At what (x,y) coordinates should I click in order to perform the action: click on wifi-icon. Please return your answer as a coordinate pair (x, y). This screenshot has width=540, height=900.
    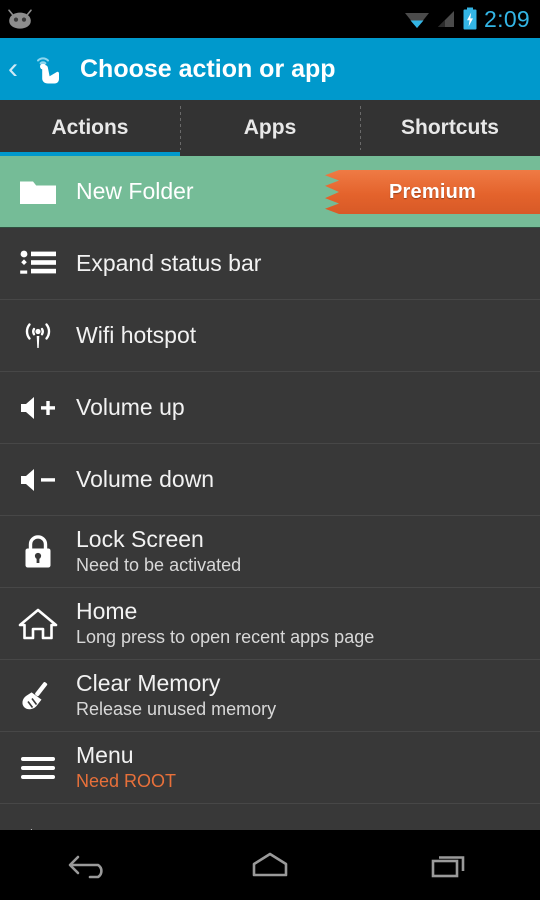
    Looking at the image, I should click on (417, 19).